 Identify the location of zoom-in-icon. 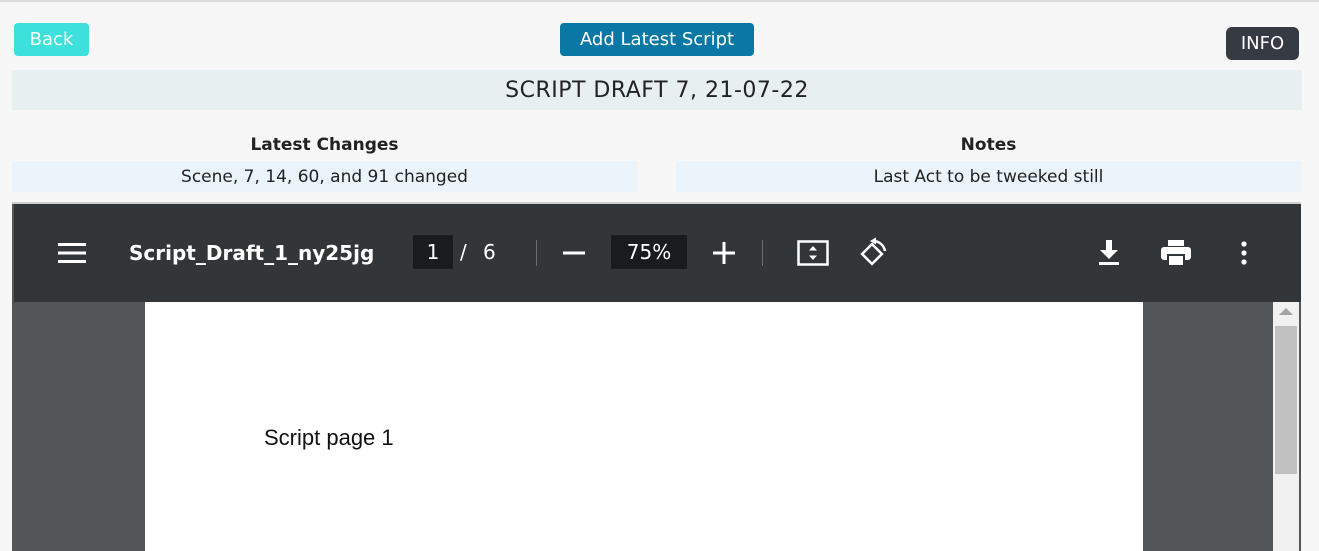
(724, 253).